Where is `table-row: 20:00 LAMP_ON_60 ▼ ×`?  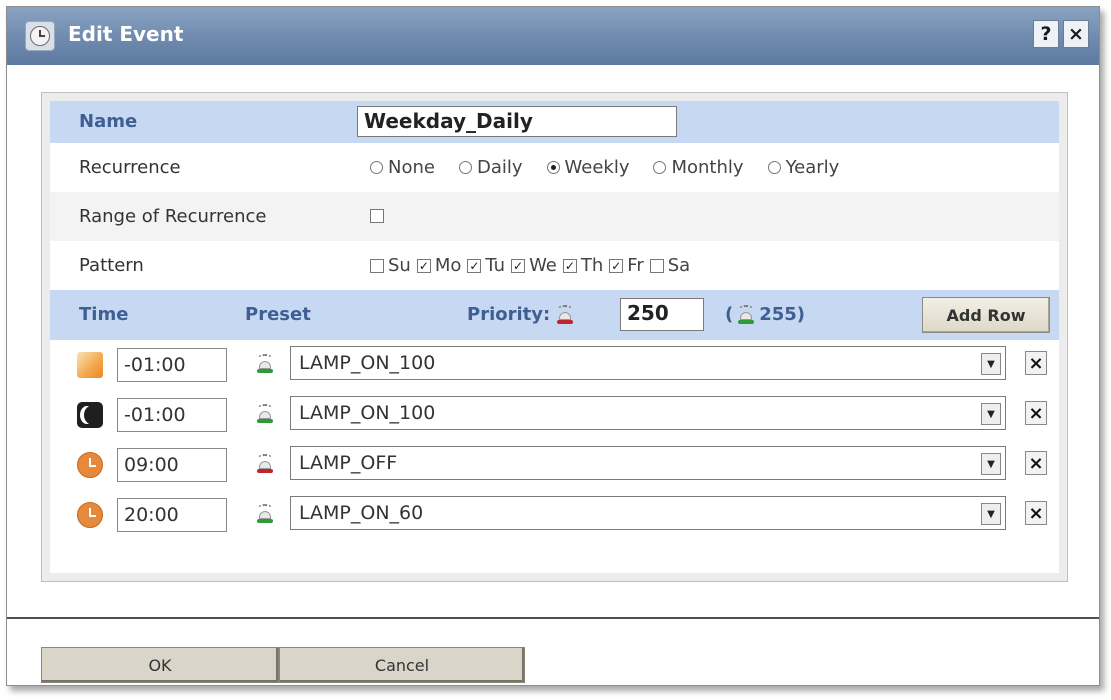
table-row: 20:00 LAMP_ON_60 ▼ × is located at coordinates (554, 515).